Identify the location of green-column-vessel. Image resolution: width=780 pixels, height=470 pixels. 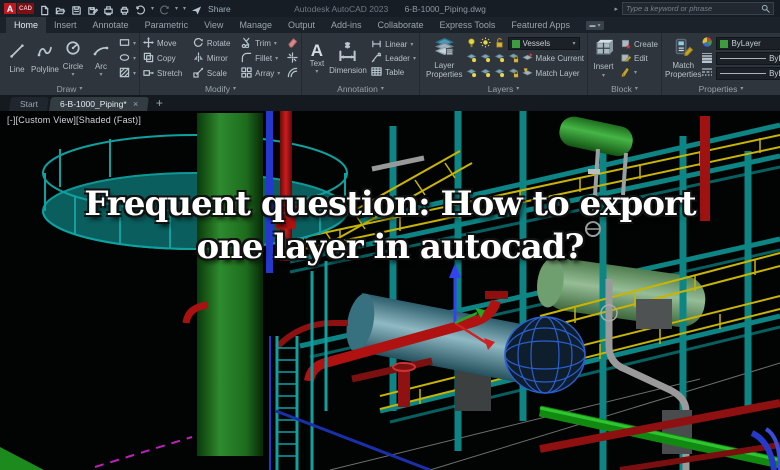
(230, 284).